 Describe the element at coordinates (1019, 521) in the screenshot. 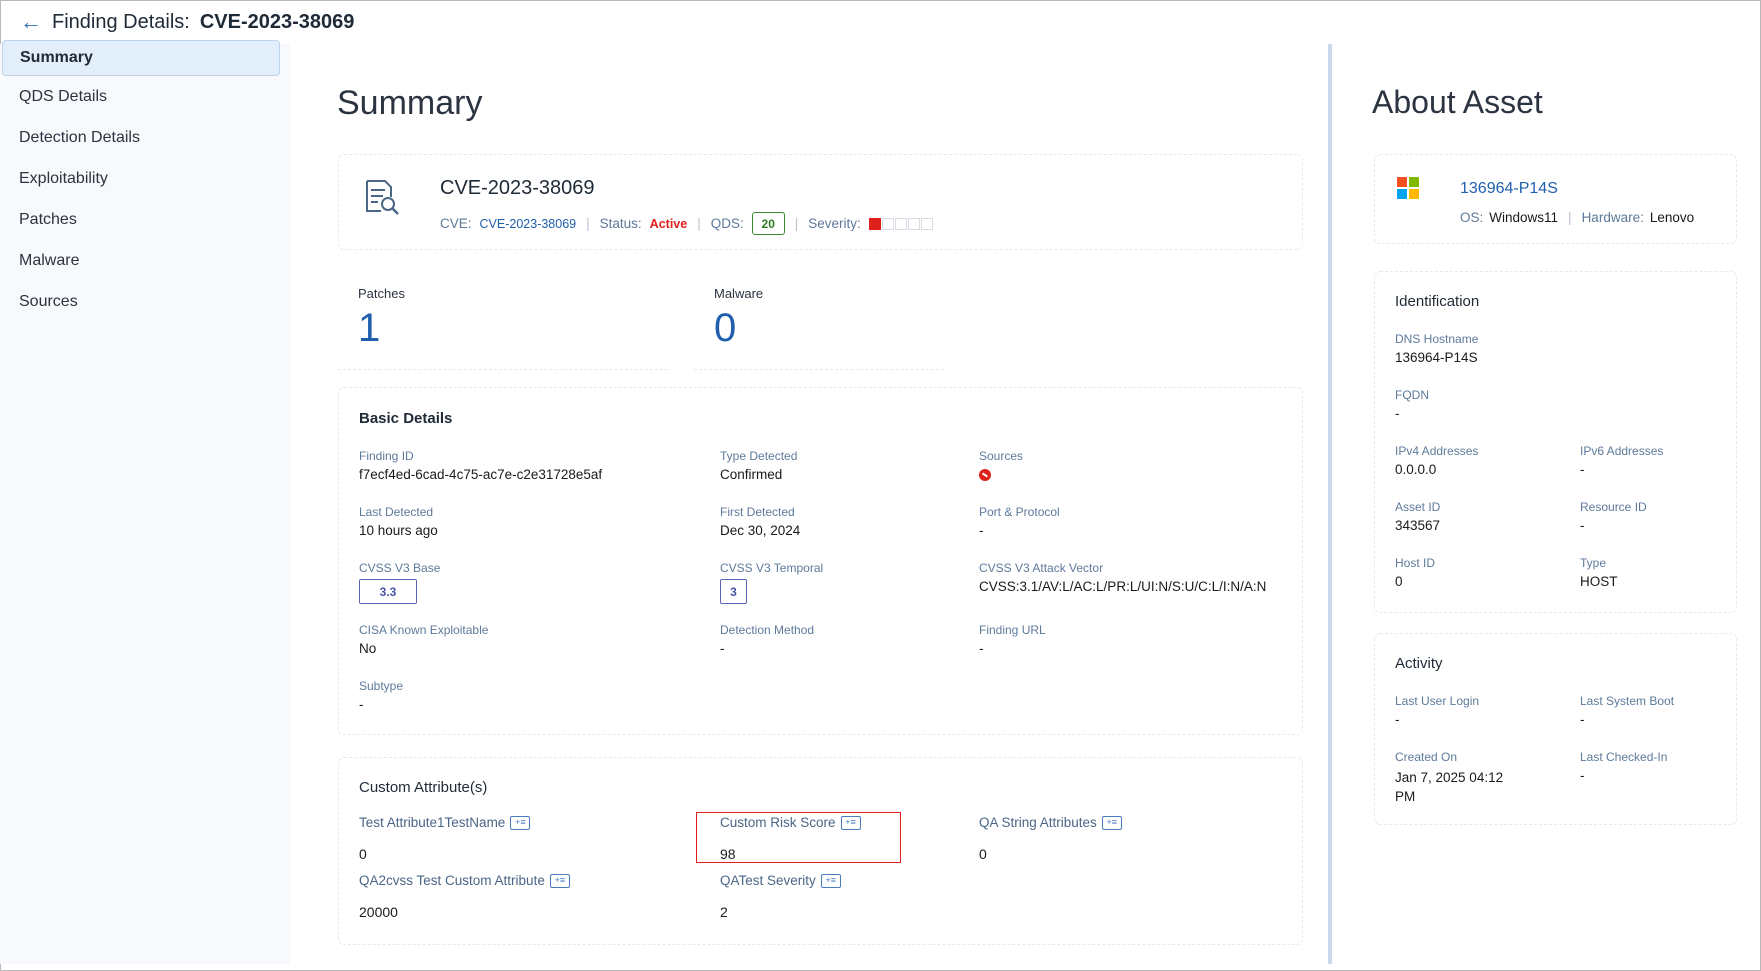

I see `port-protocol-field: Port & Protocol -` at that location.